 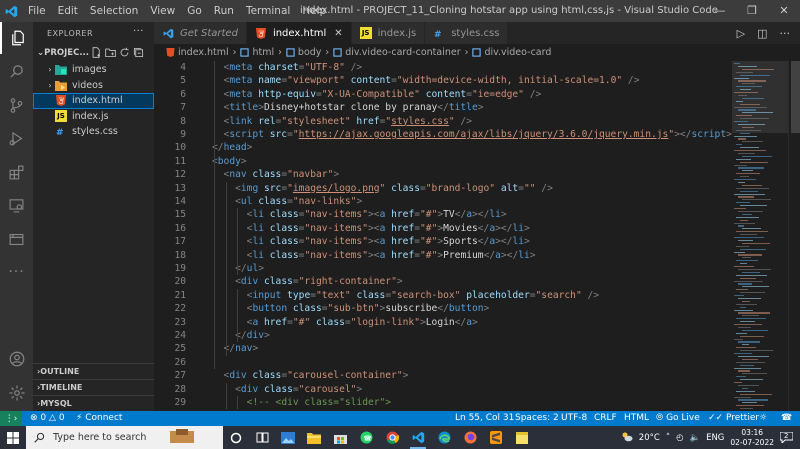 What do you see at coordinates (392, 437) in the screenshot?
I see `chrome-icon` at bounding box center [392, 437].